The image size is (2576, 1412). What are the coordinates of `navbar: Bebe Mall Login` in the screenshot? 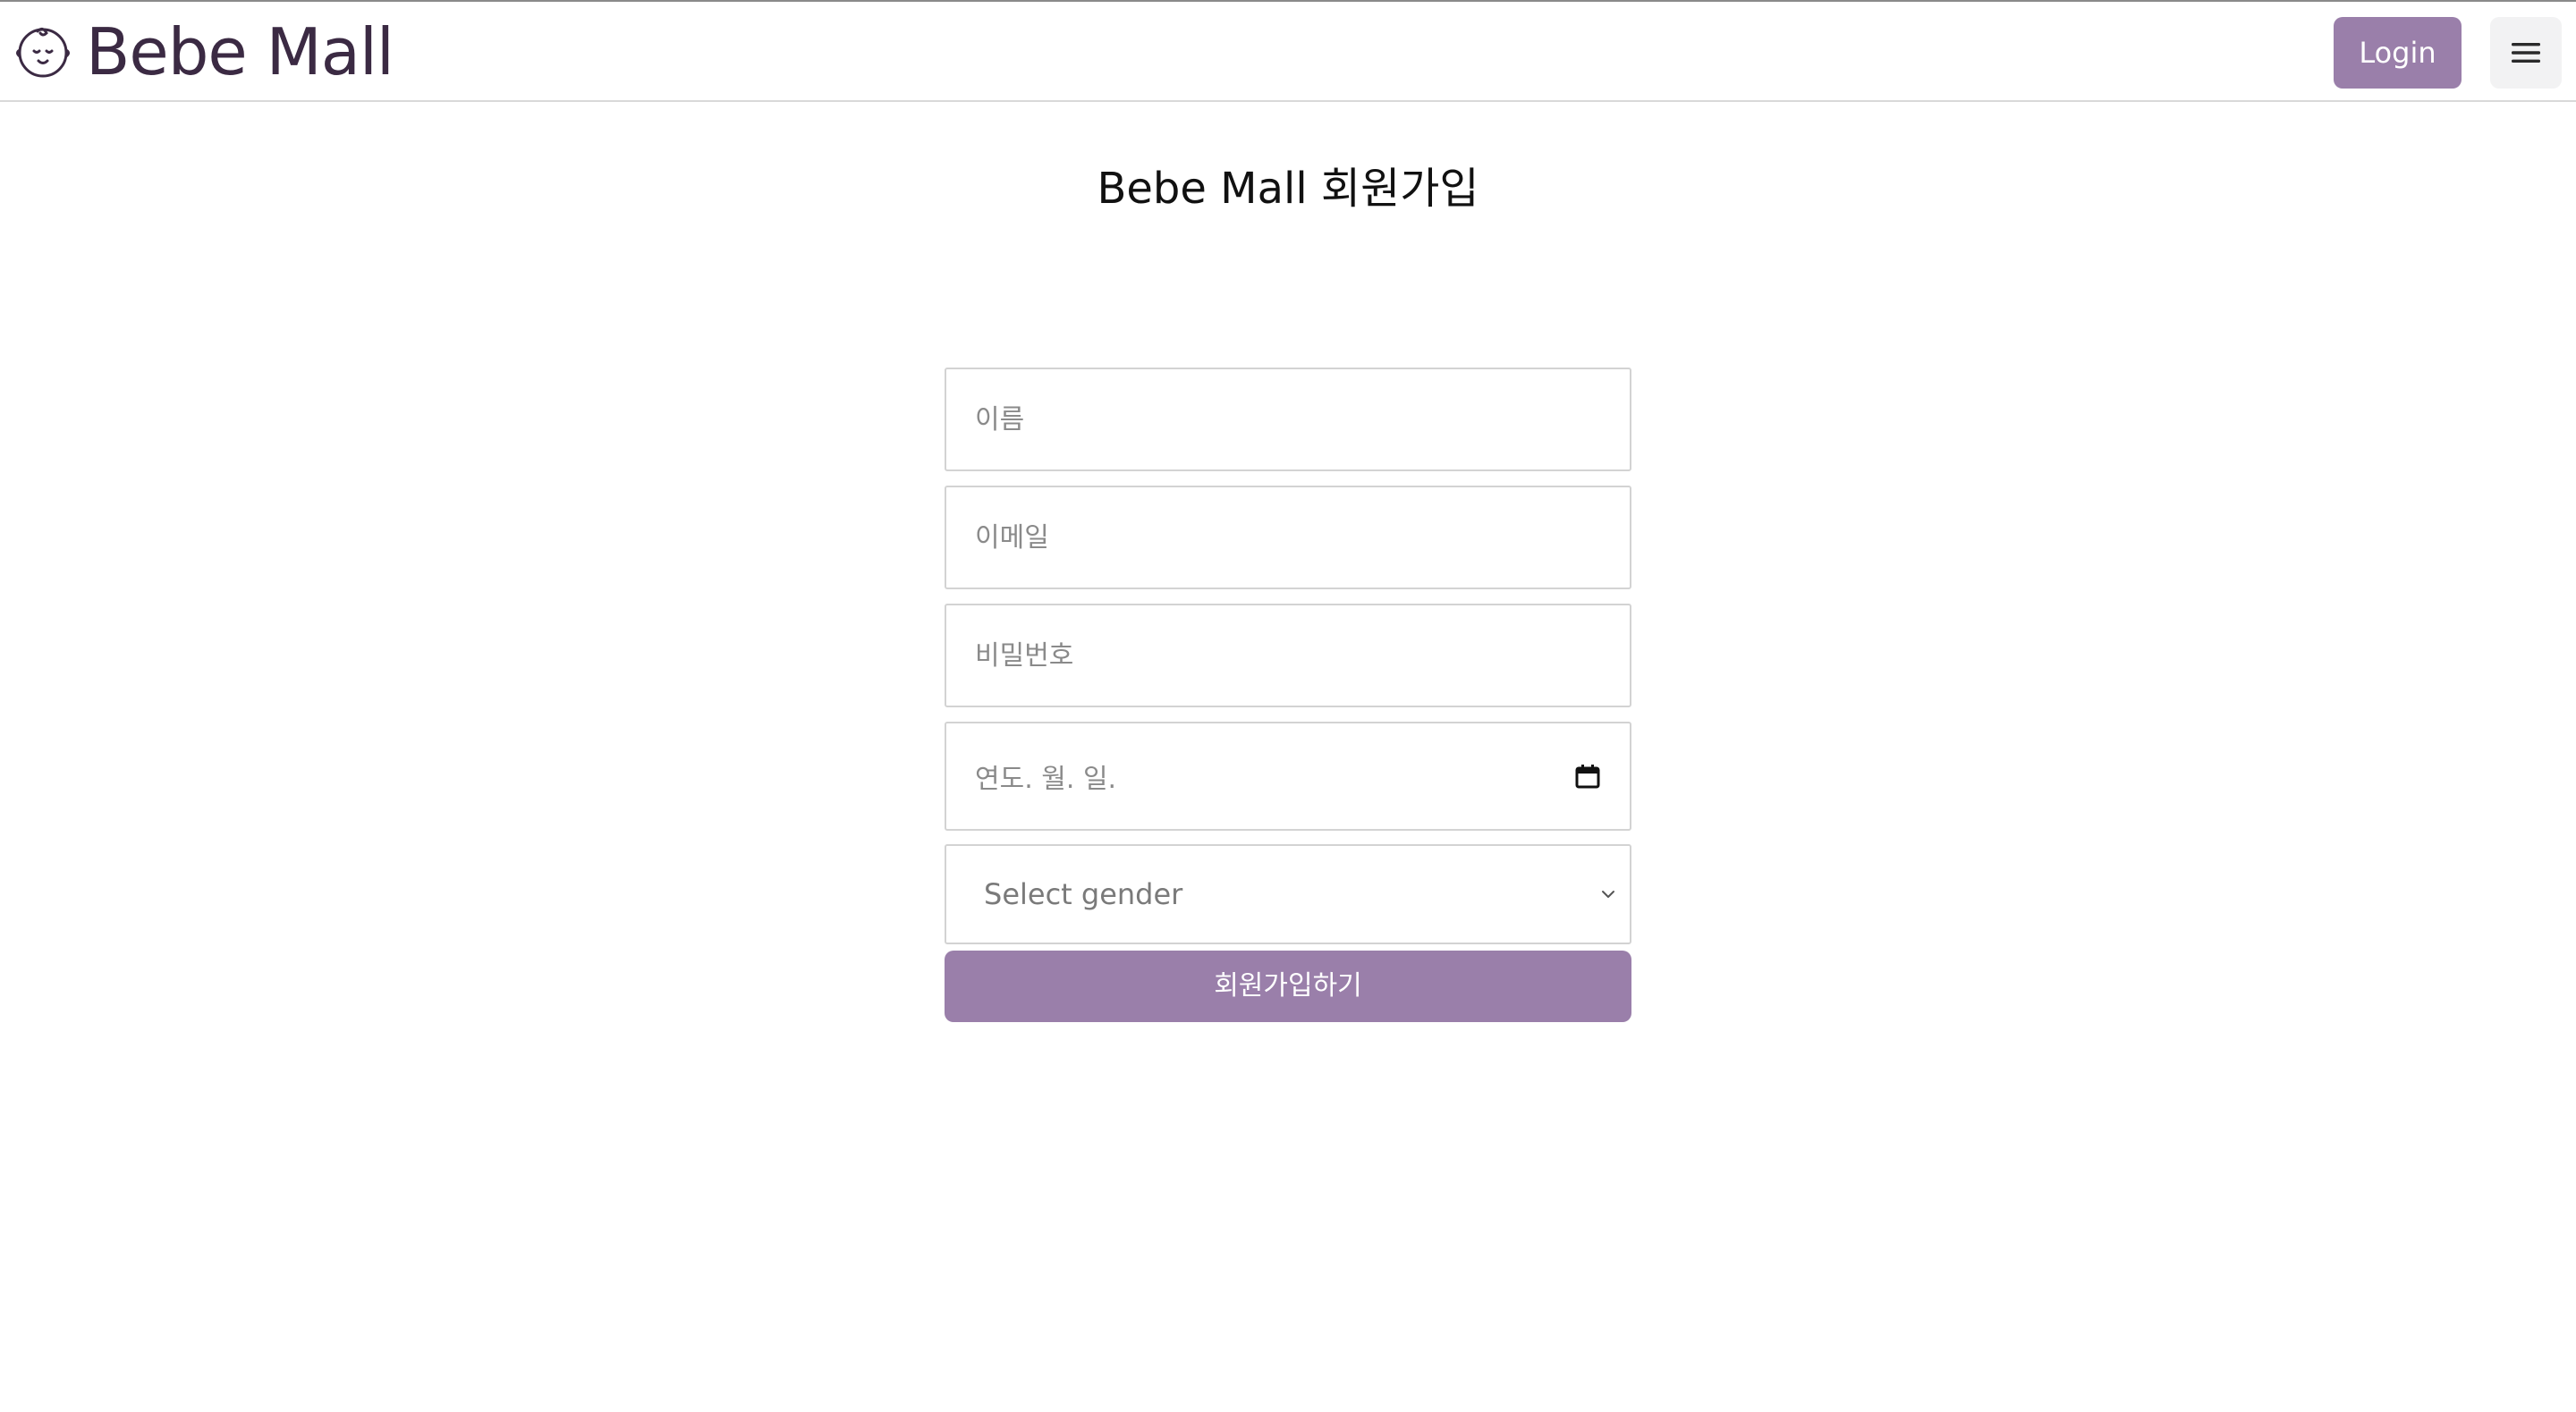 It's located at (1288, 51).